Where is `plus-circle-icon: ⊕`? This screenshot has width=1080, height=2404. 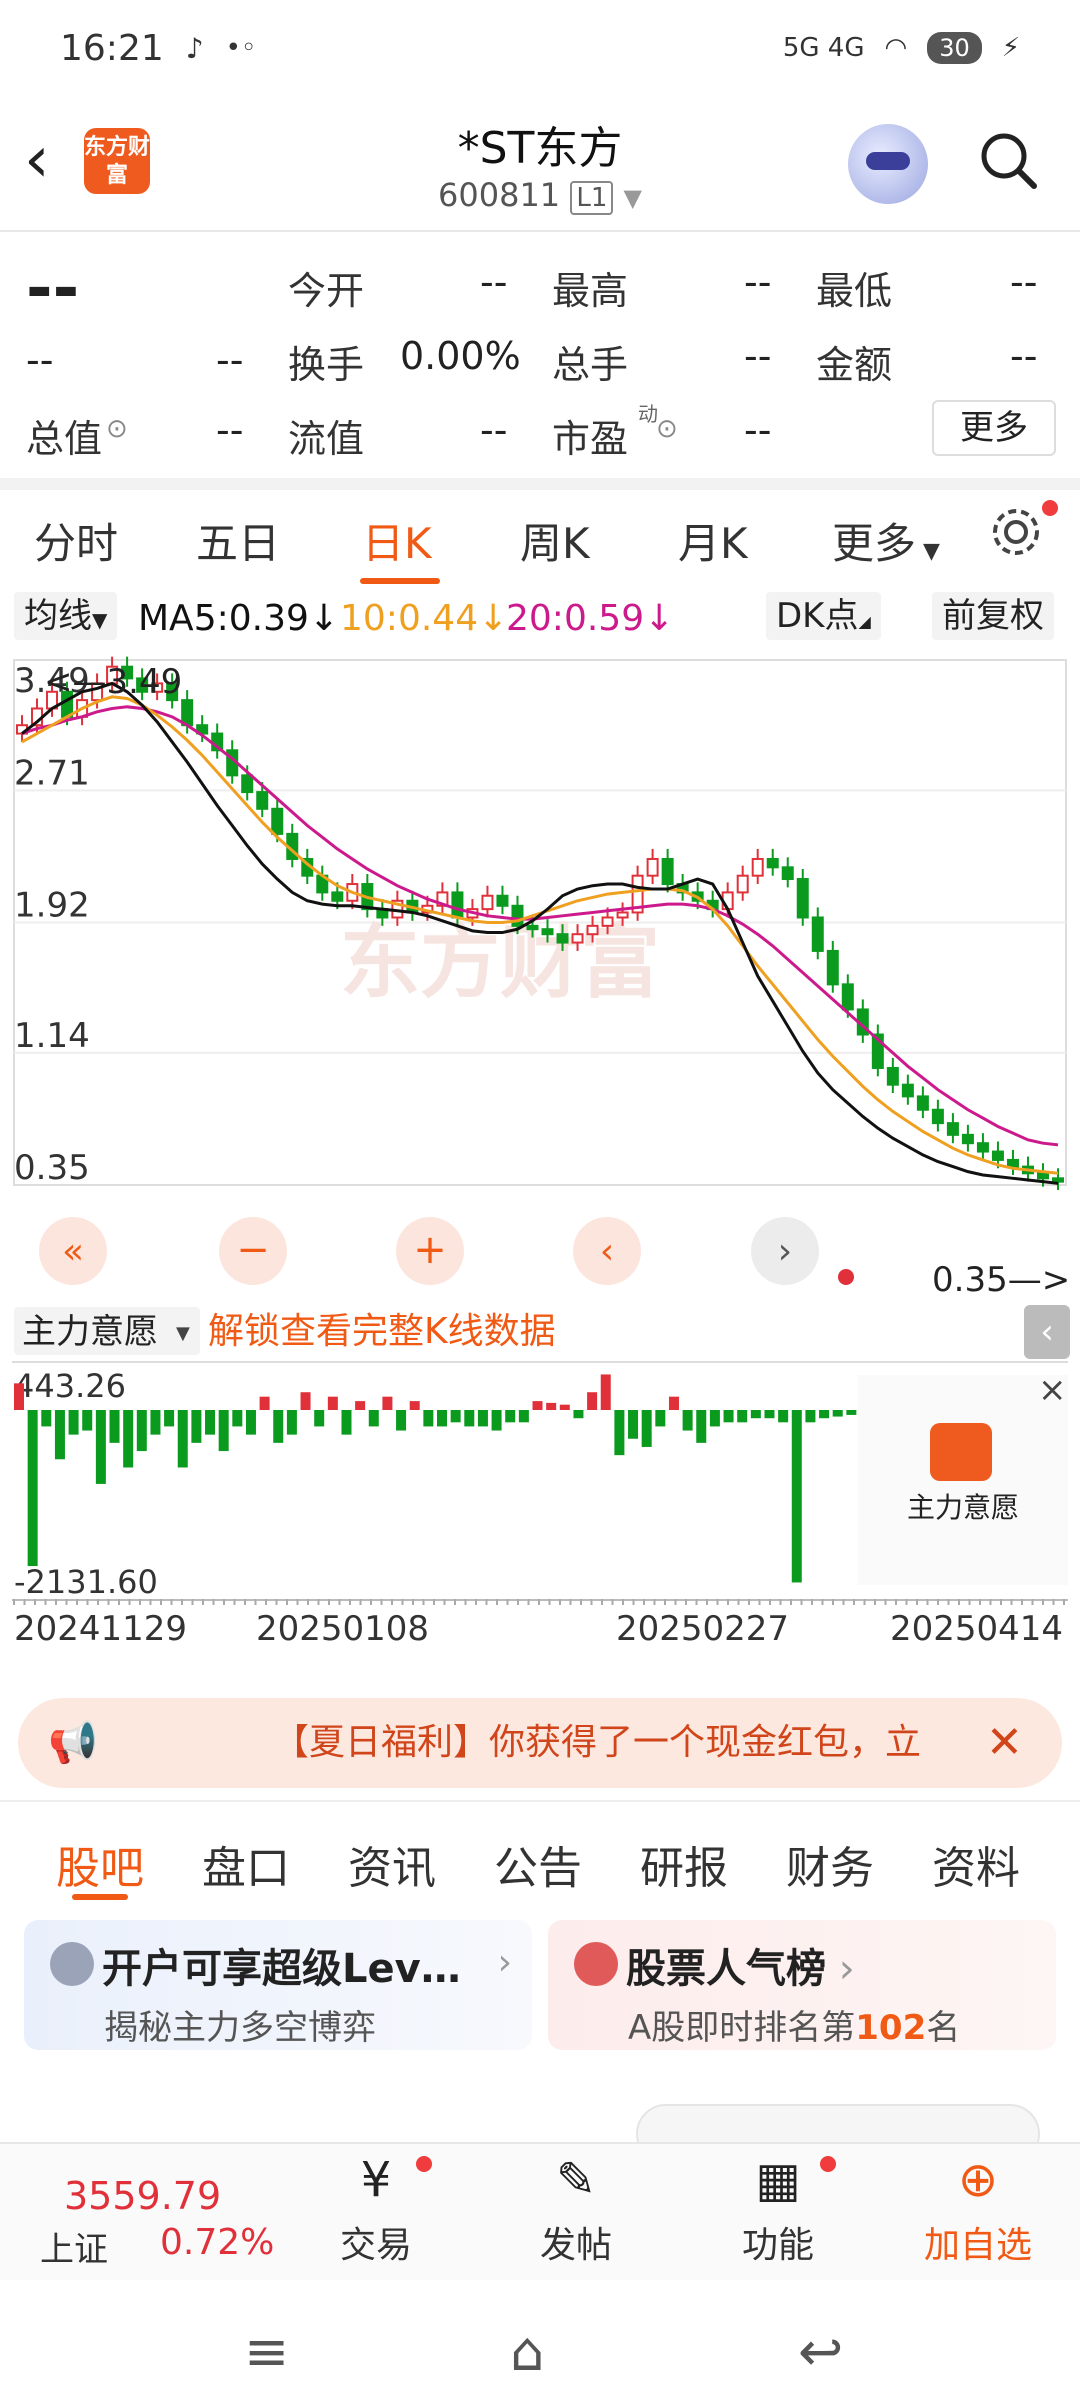 plus-circle-icon: ⊕ is located at coordinates (978, 2180).